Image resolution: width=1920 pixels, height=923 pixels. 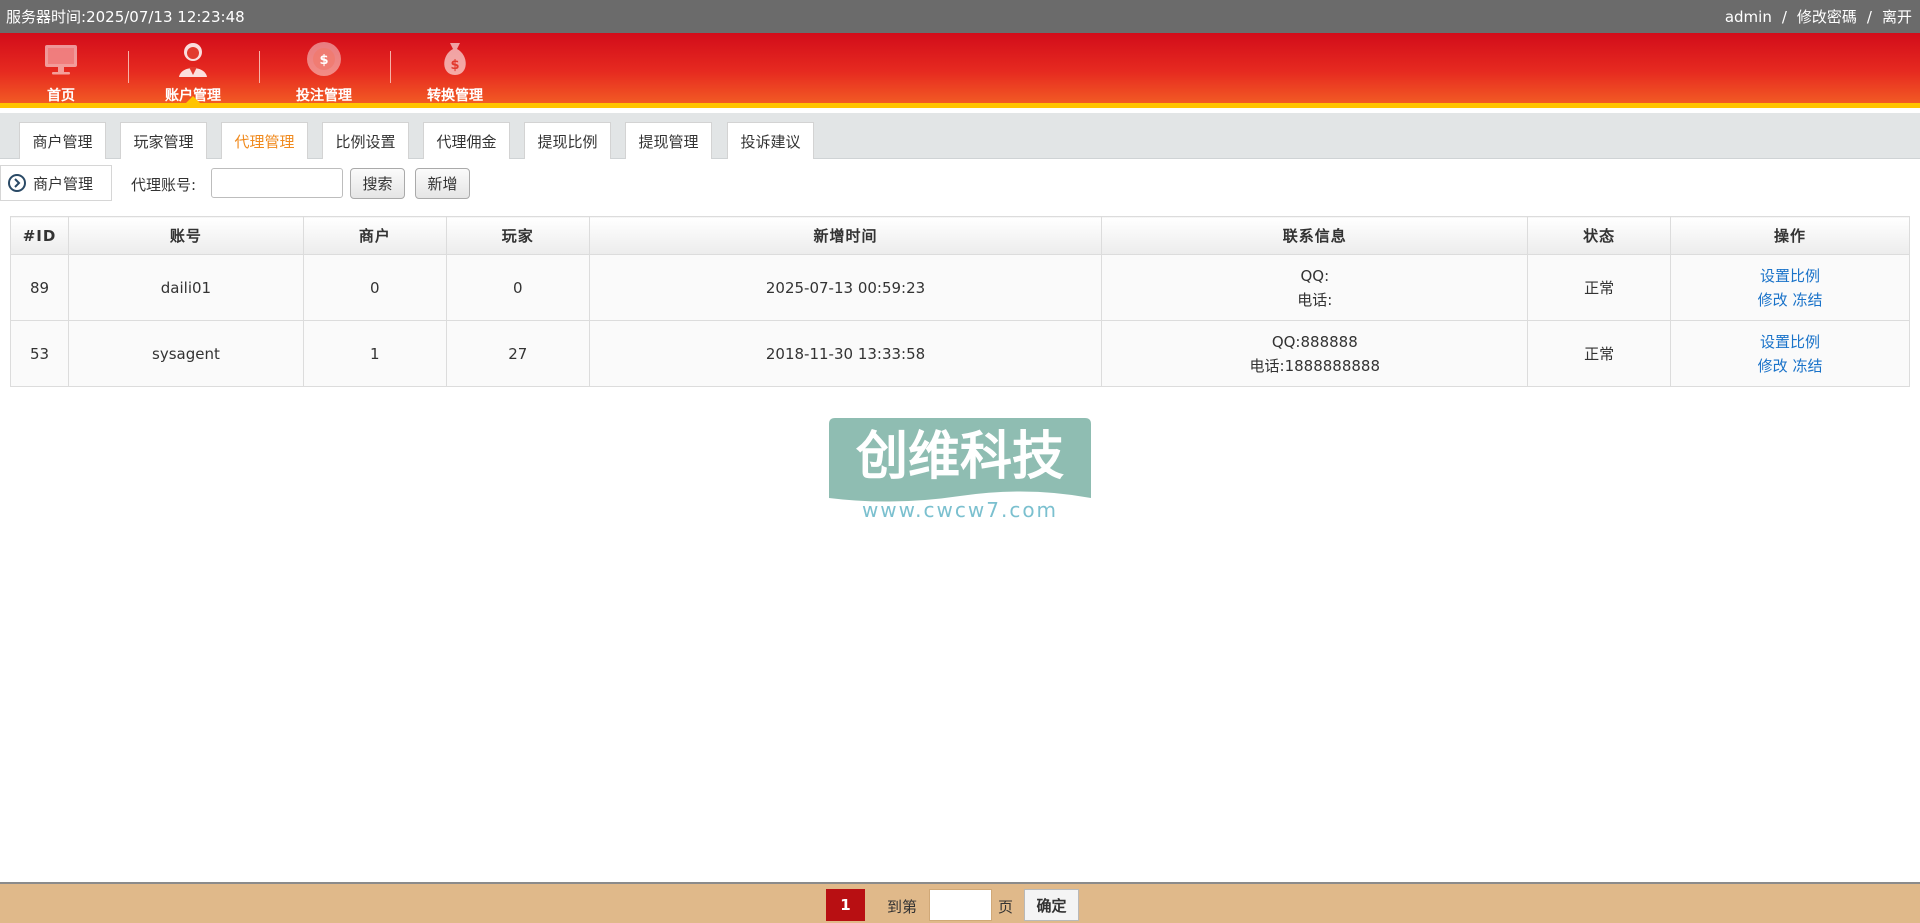 What do you see at coordinates (1051, 905) in the screenshot?
I see `confirm-button: 确定` at bounding box center [1051, 905].